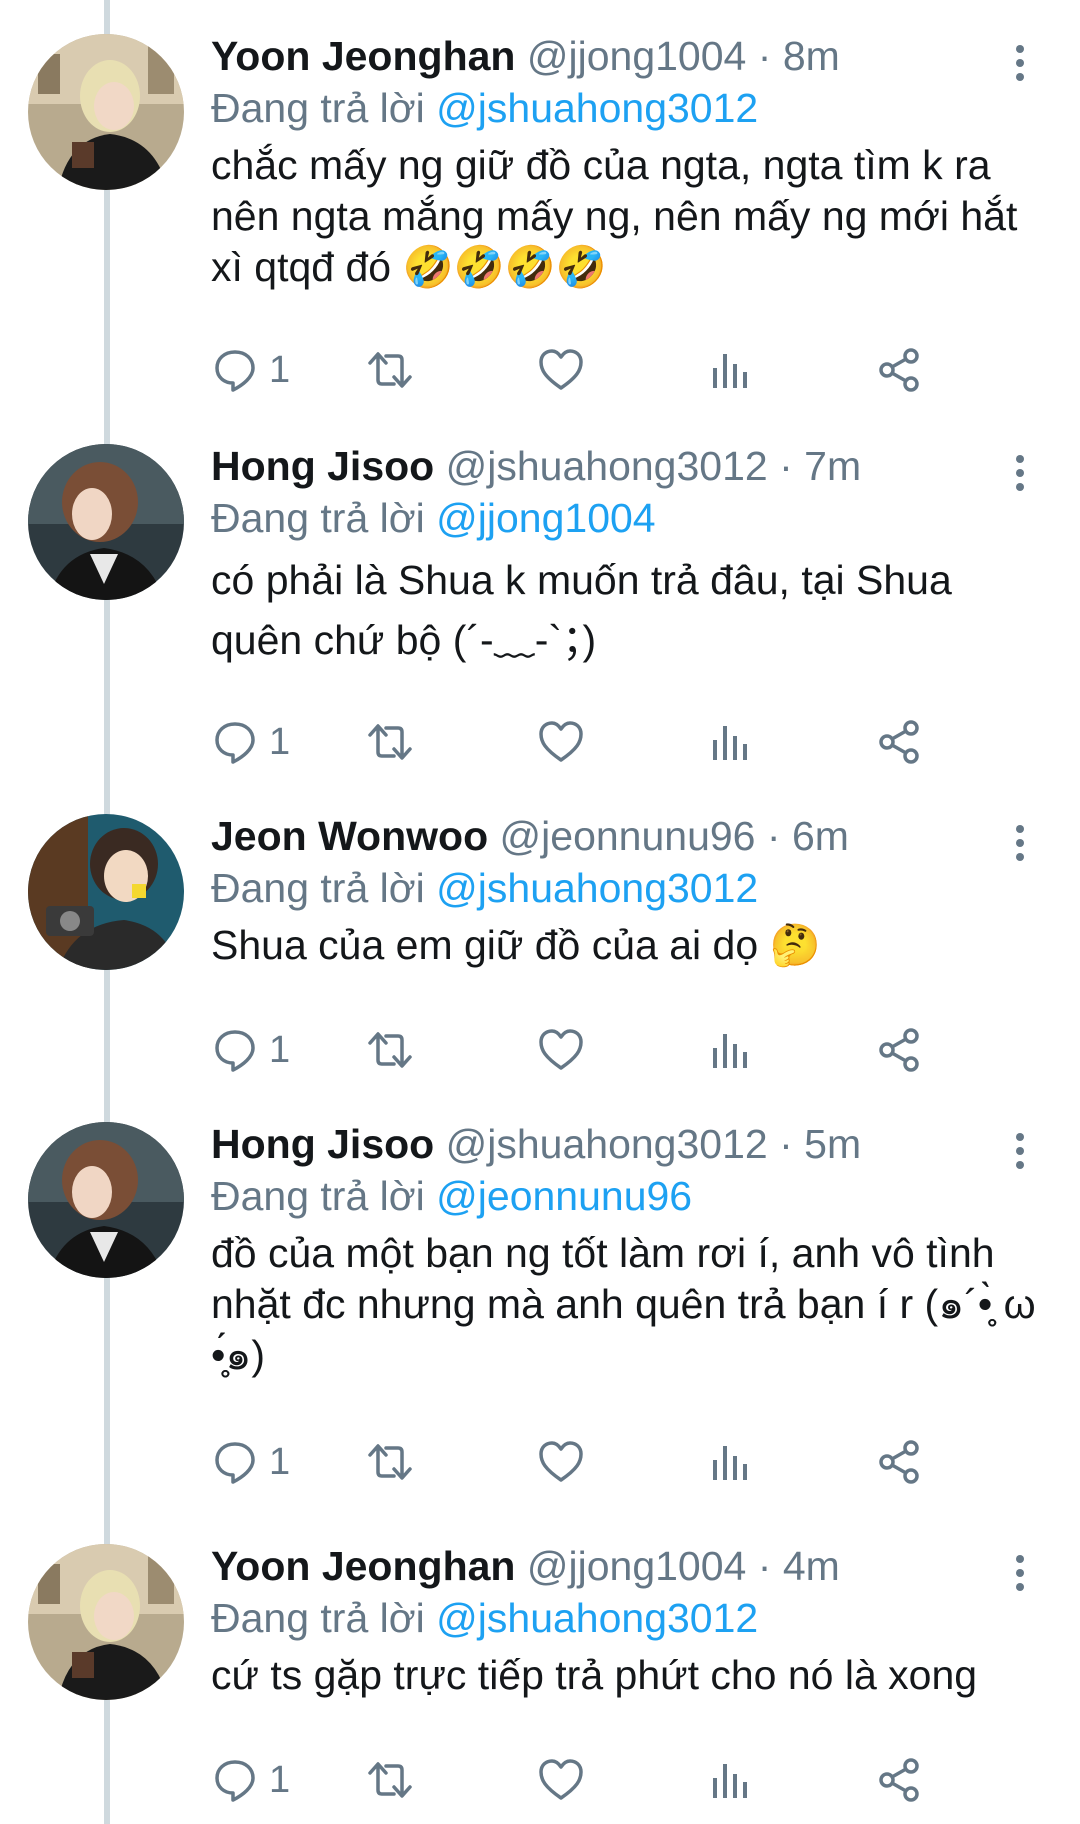 The image size is (1080, 1824). I want to click on author-handle: @jeonnunu96, so click(628, 836).